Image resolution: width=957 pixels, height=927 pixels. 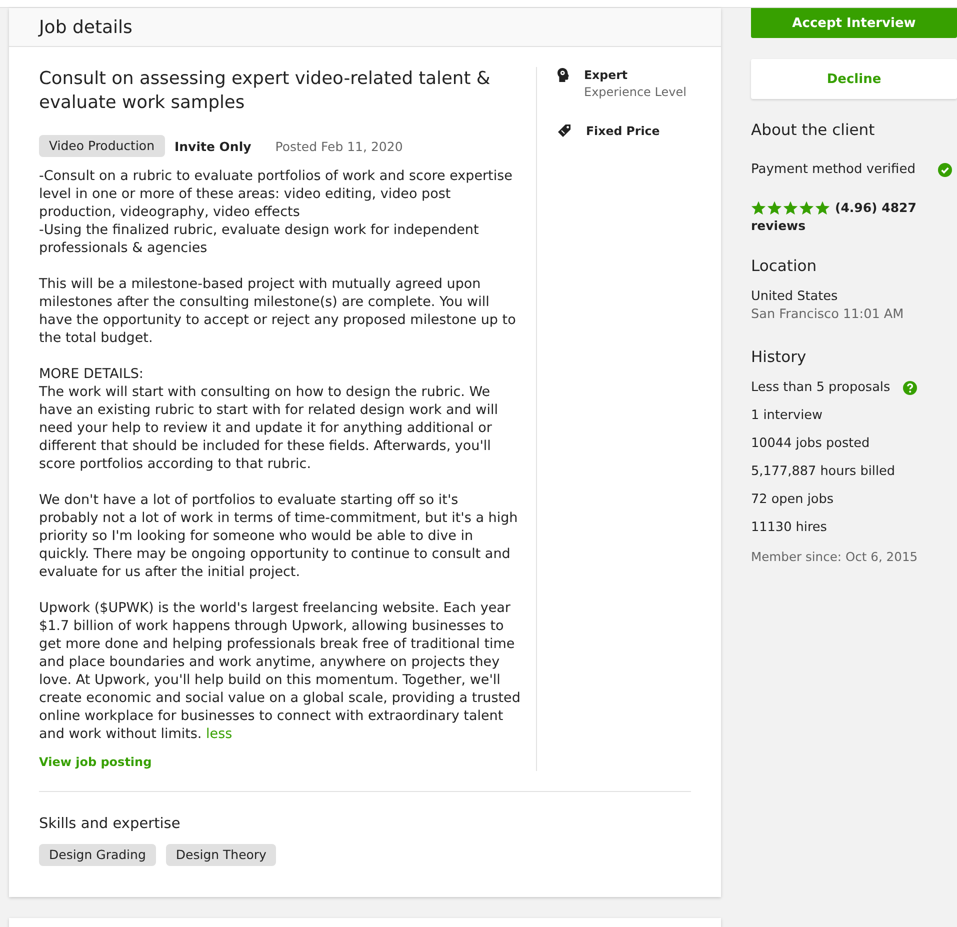 I want to click on section-heading: Location, so click(x=784, y=266).